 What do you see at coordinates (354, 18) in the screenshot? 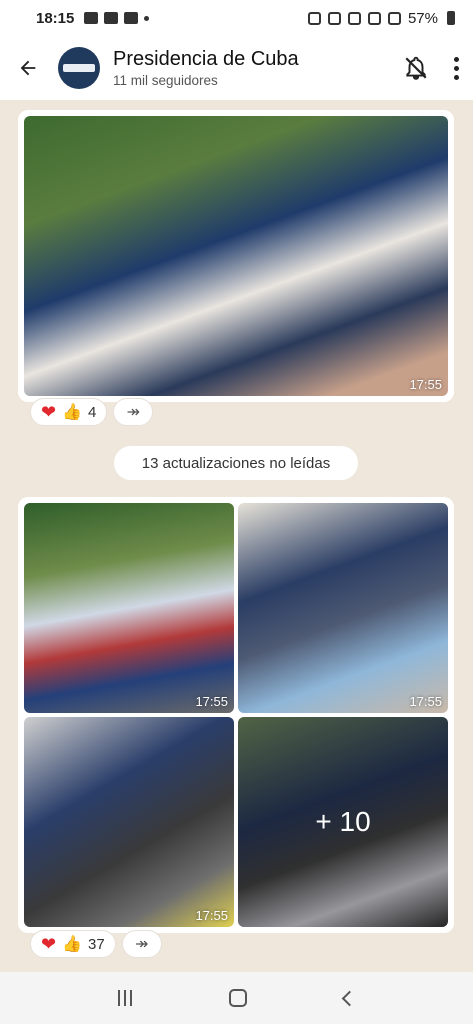
I see `mute-icon` at bounding box center [354, 18].